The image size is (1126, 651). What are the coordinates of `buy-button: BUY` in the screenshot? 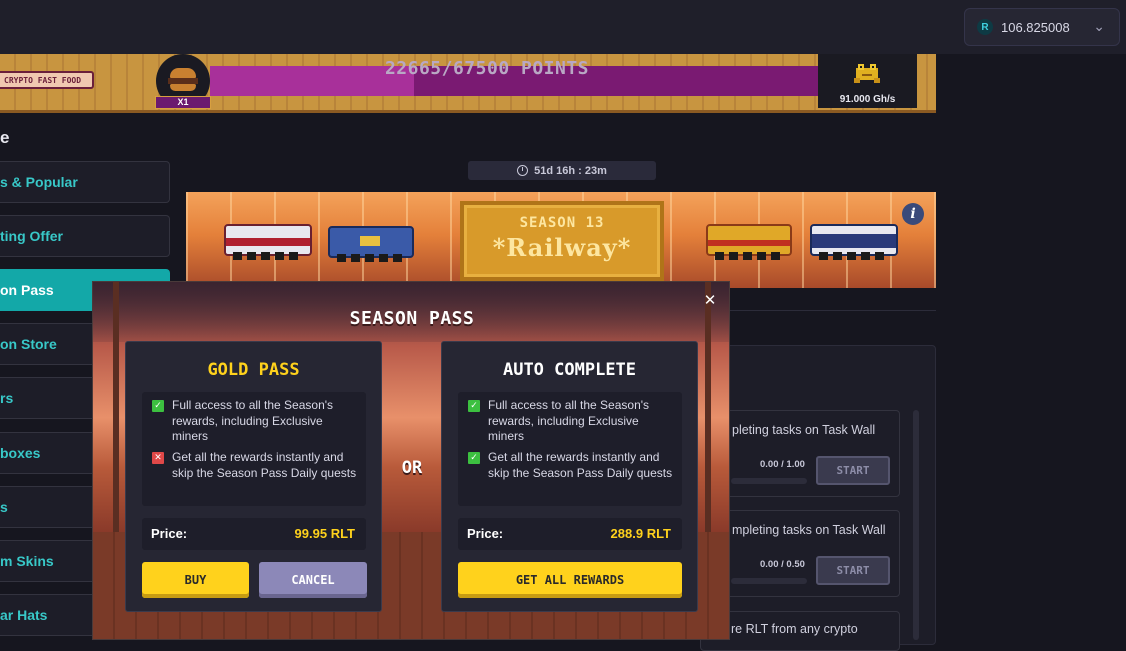 It's located at (195, 580).